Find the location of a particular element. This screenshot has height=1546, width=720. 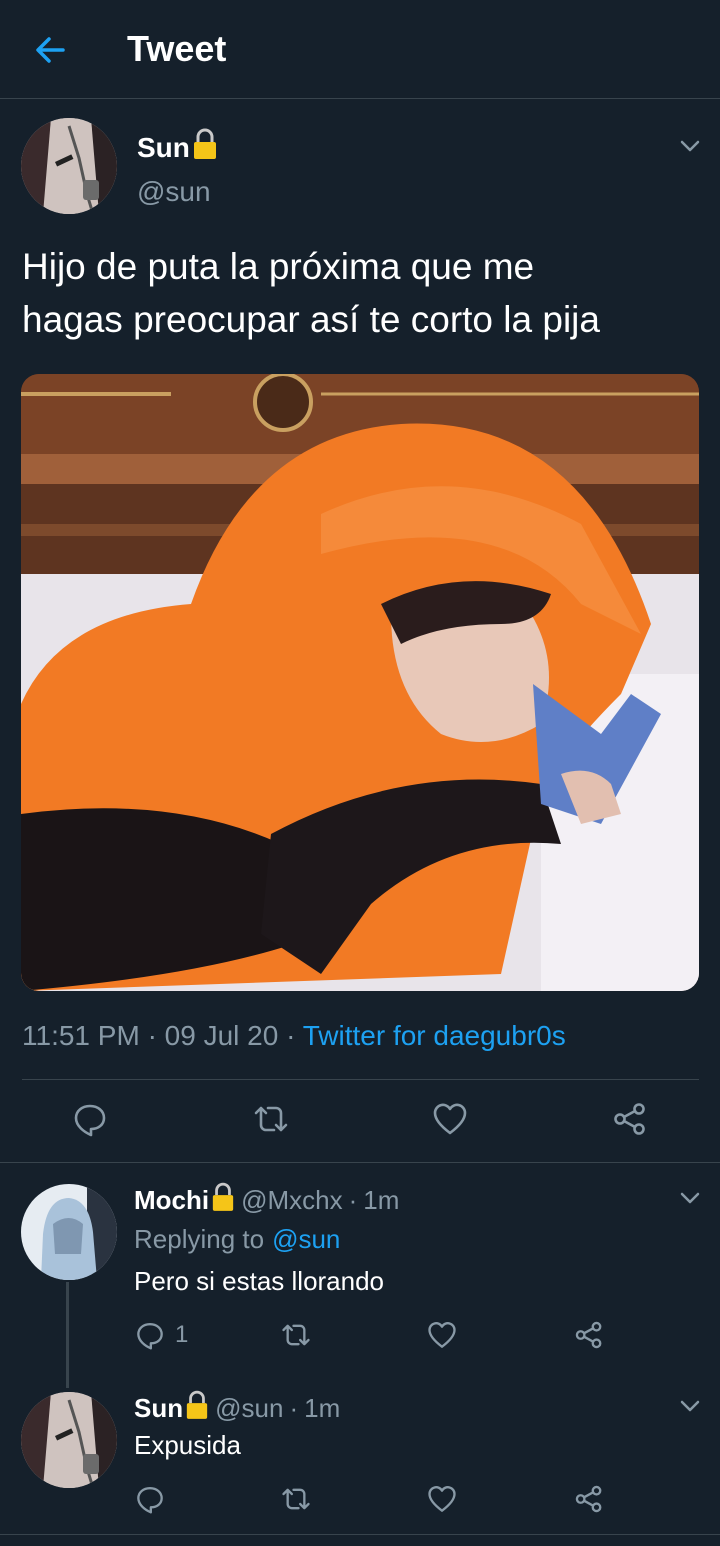

tweet-text-line: Hijo de puta la próxima que me is located at coordinates (278, 266).